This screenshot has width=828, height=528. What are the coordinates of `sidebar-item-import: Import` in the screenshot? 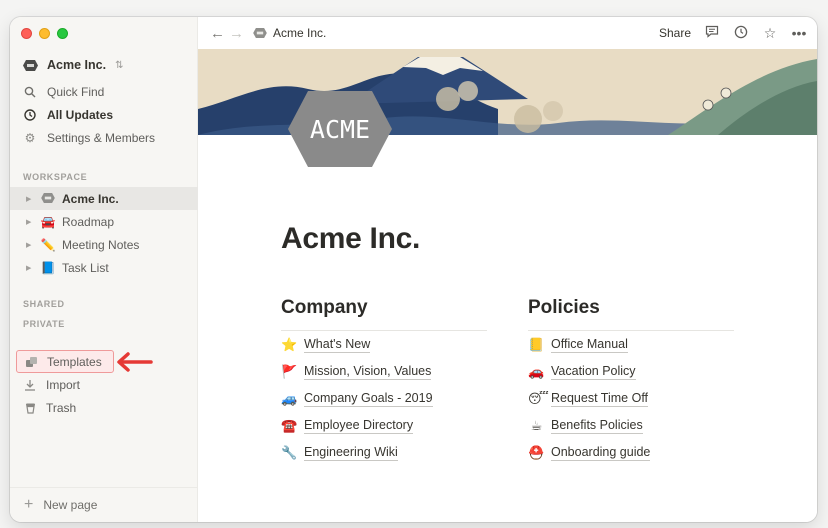 It's located at (104, 384).